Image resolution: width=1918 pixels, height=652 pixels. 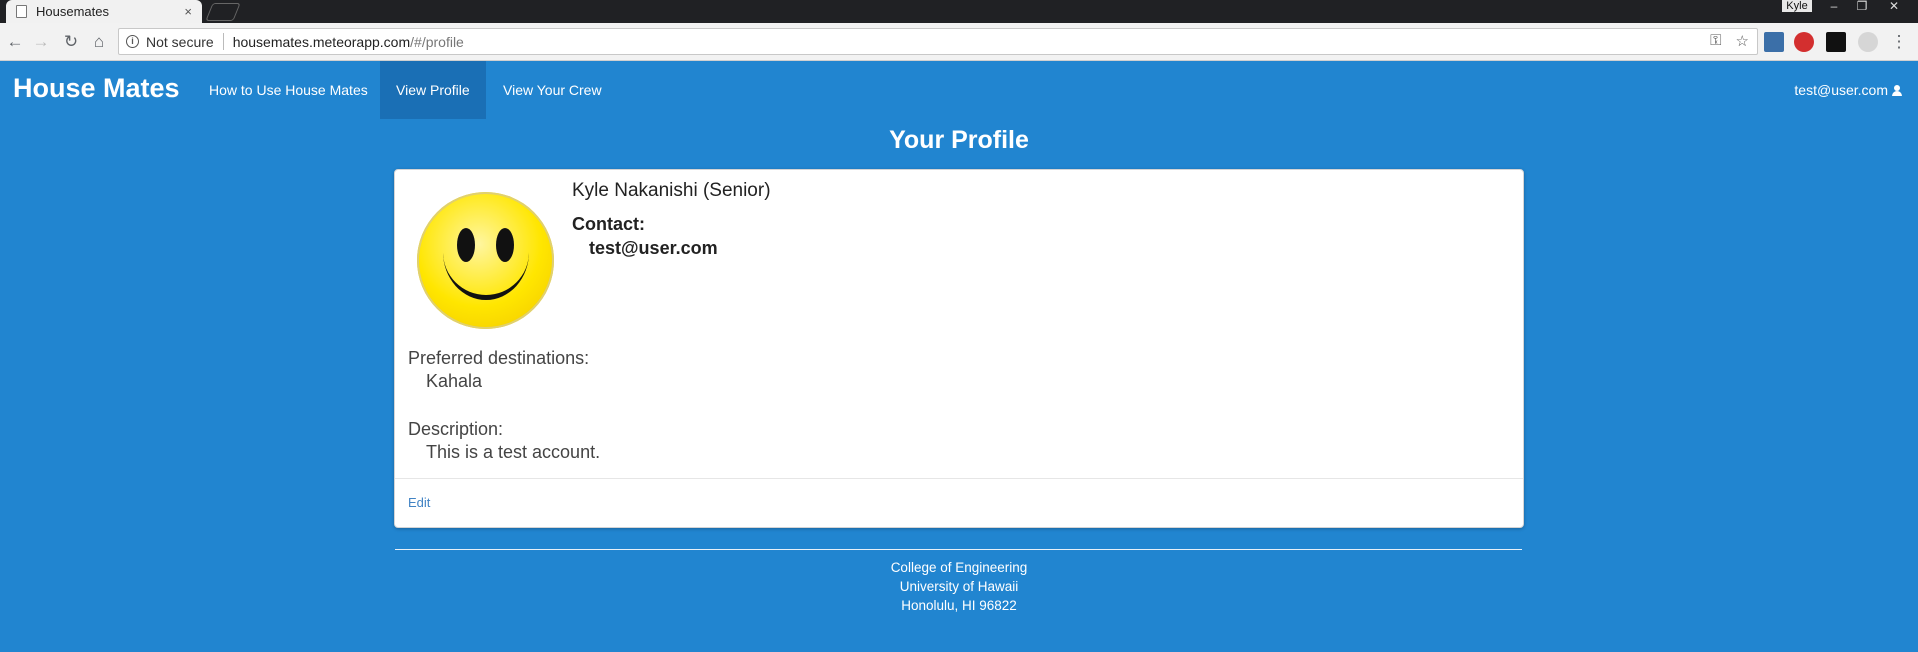 I want to click on browser-menu-icon: ⋮, so click(x=1899, y=42).